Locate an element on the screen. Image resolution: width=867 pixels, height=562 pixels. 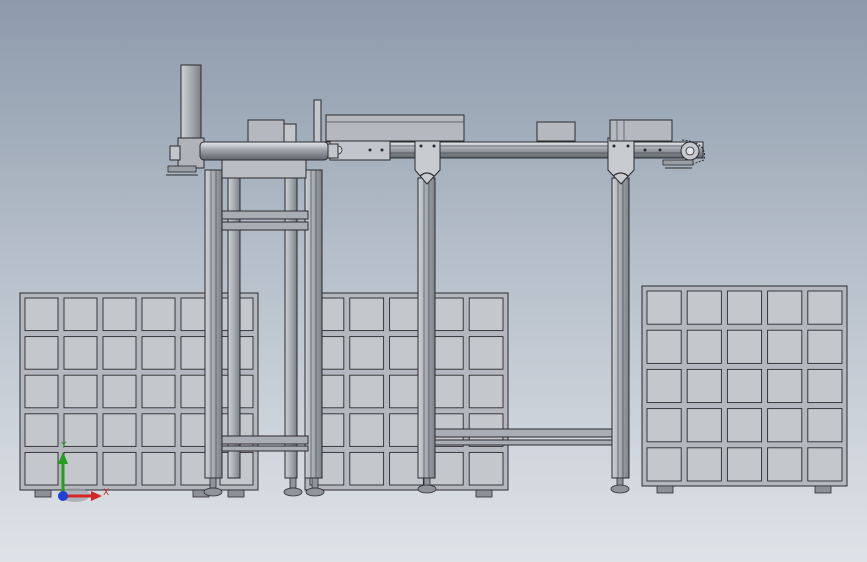
top-rail-beam is located at coordinates (515, 154).